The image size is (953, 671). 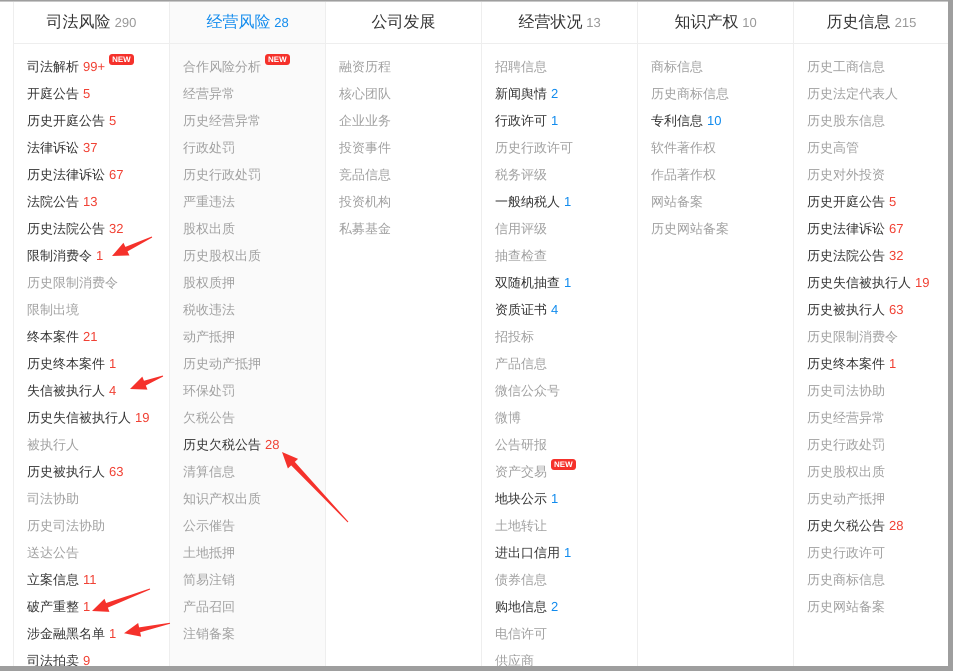 I want to click on count-label: 13, so click(x=90, y=201).